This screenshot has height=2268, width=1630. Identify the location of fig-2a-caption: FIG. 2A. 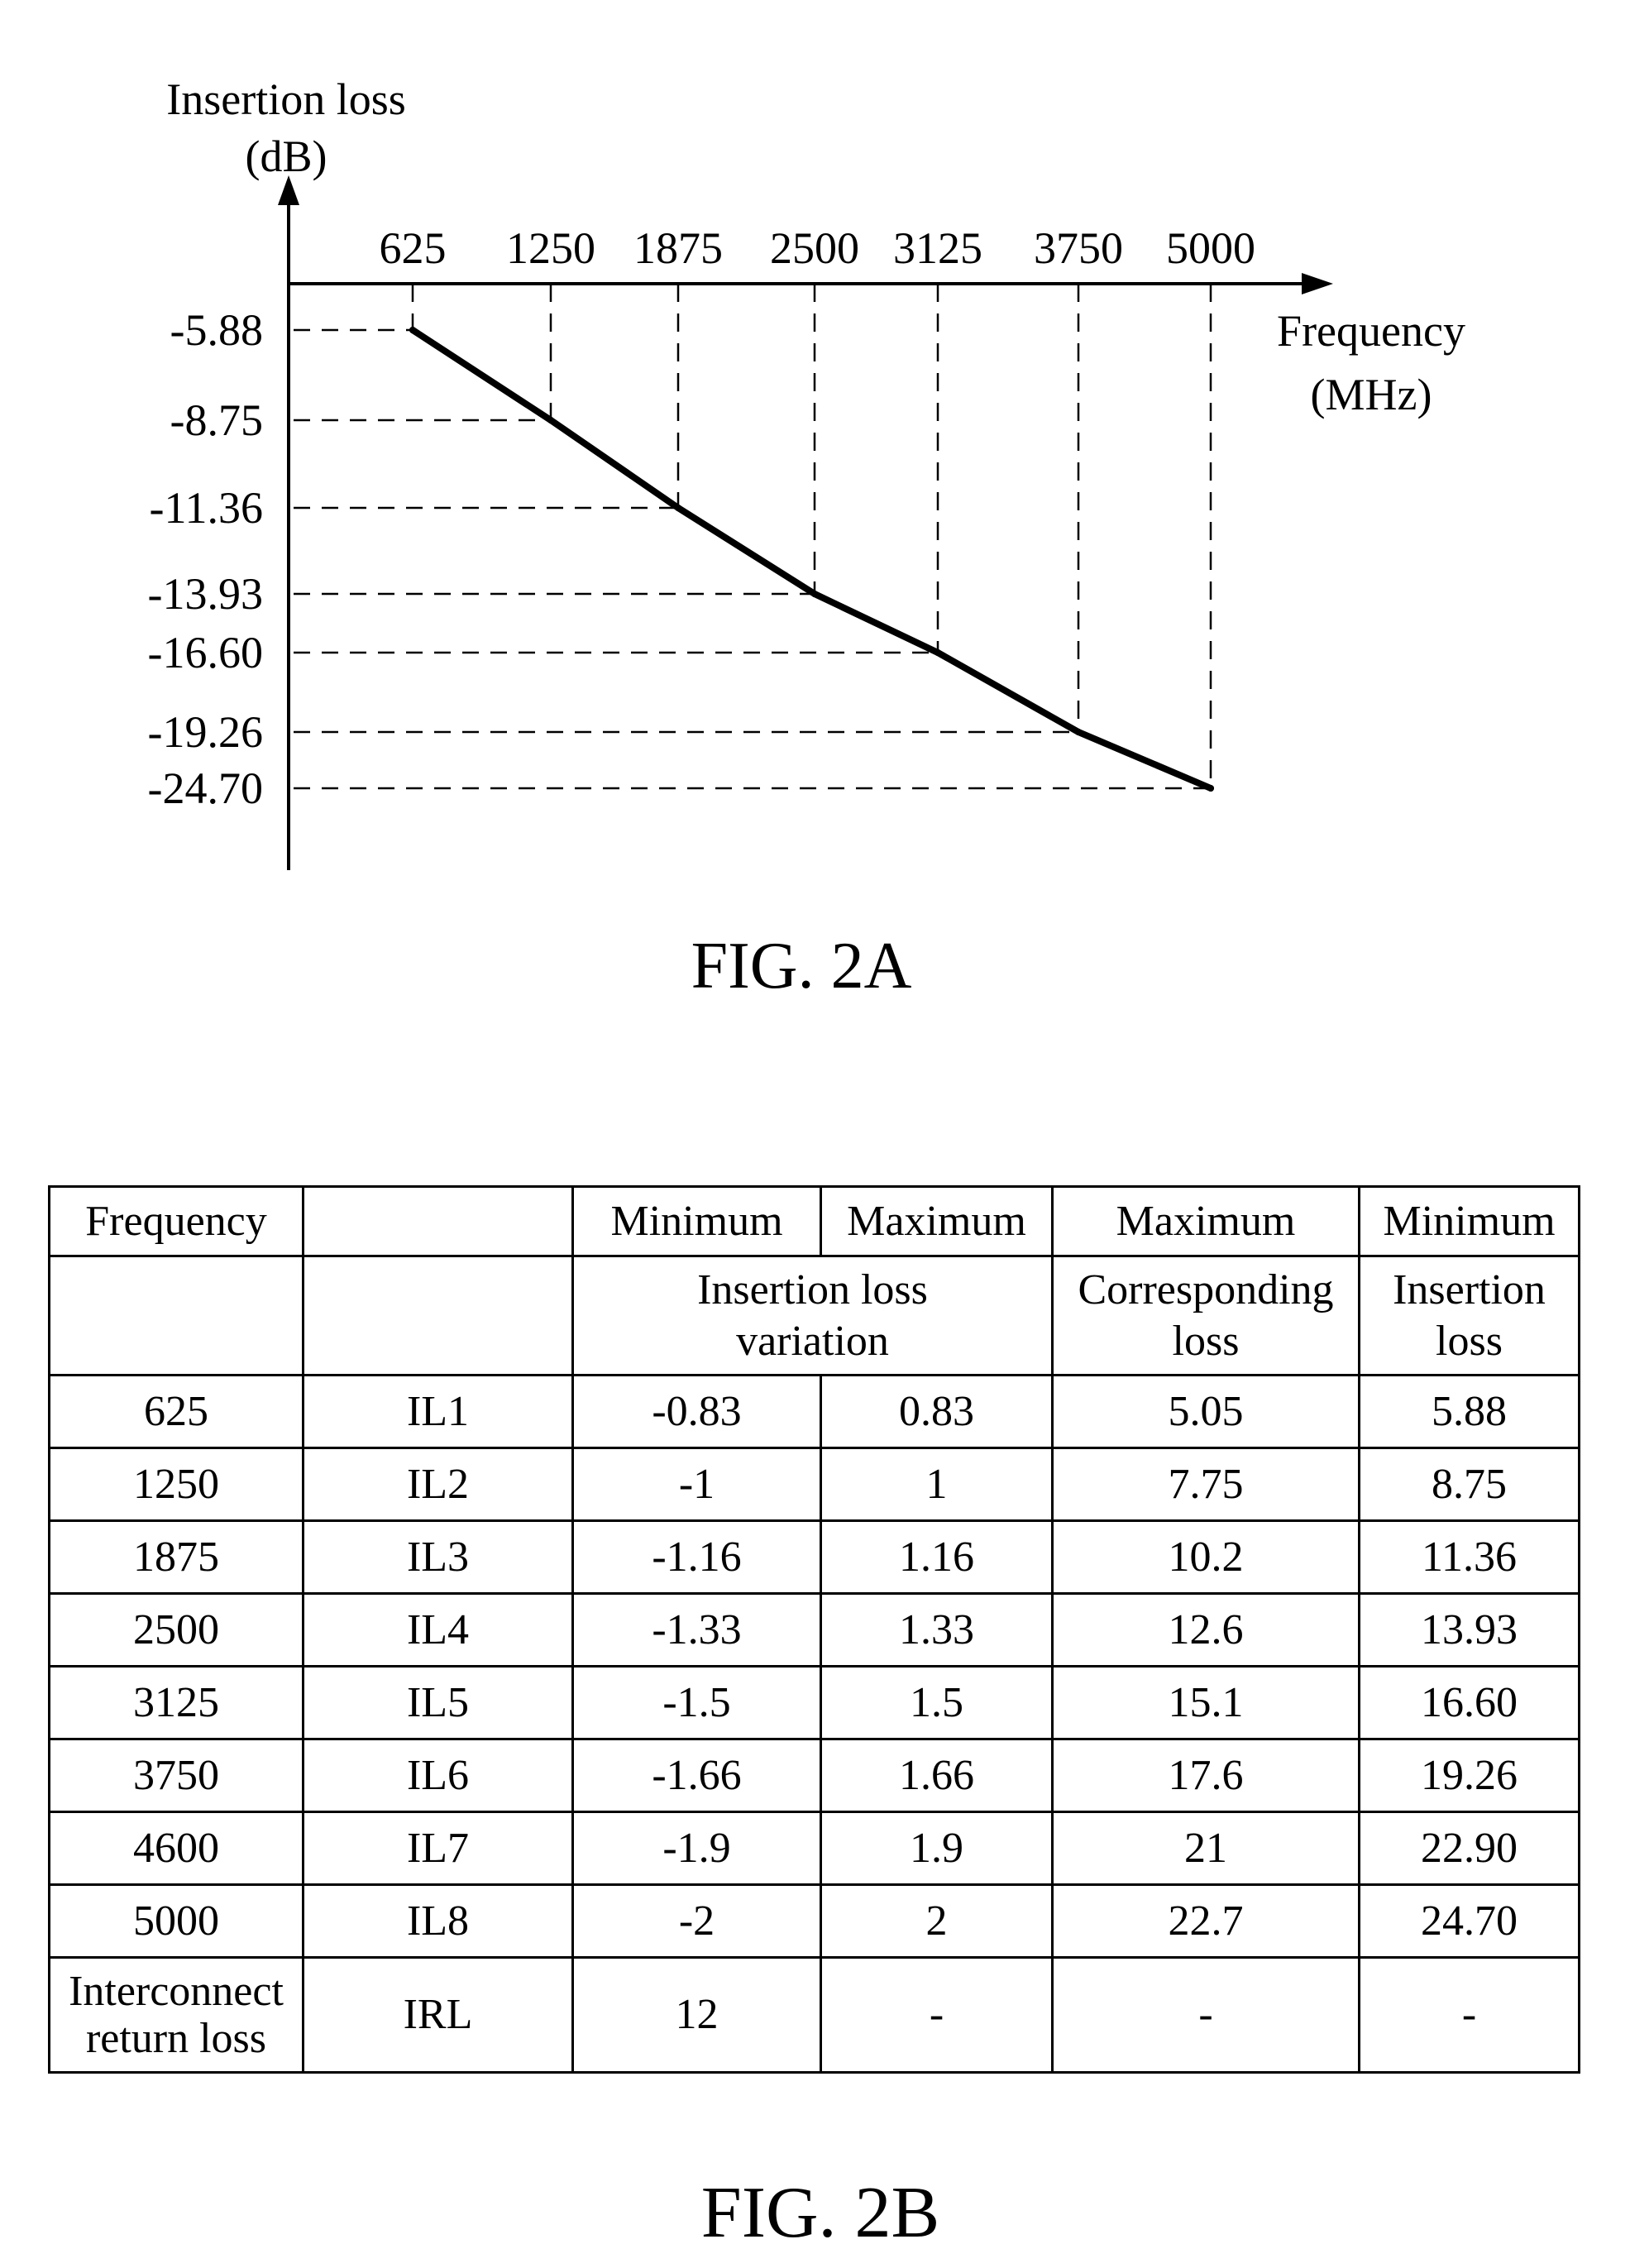
(801, 966).